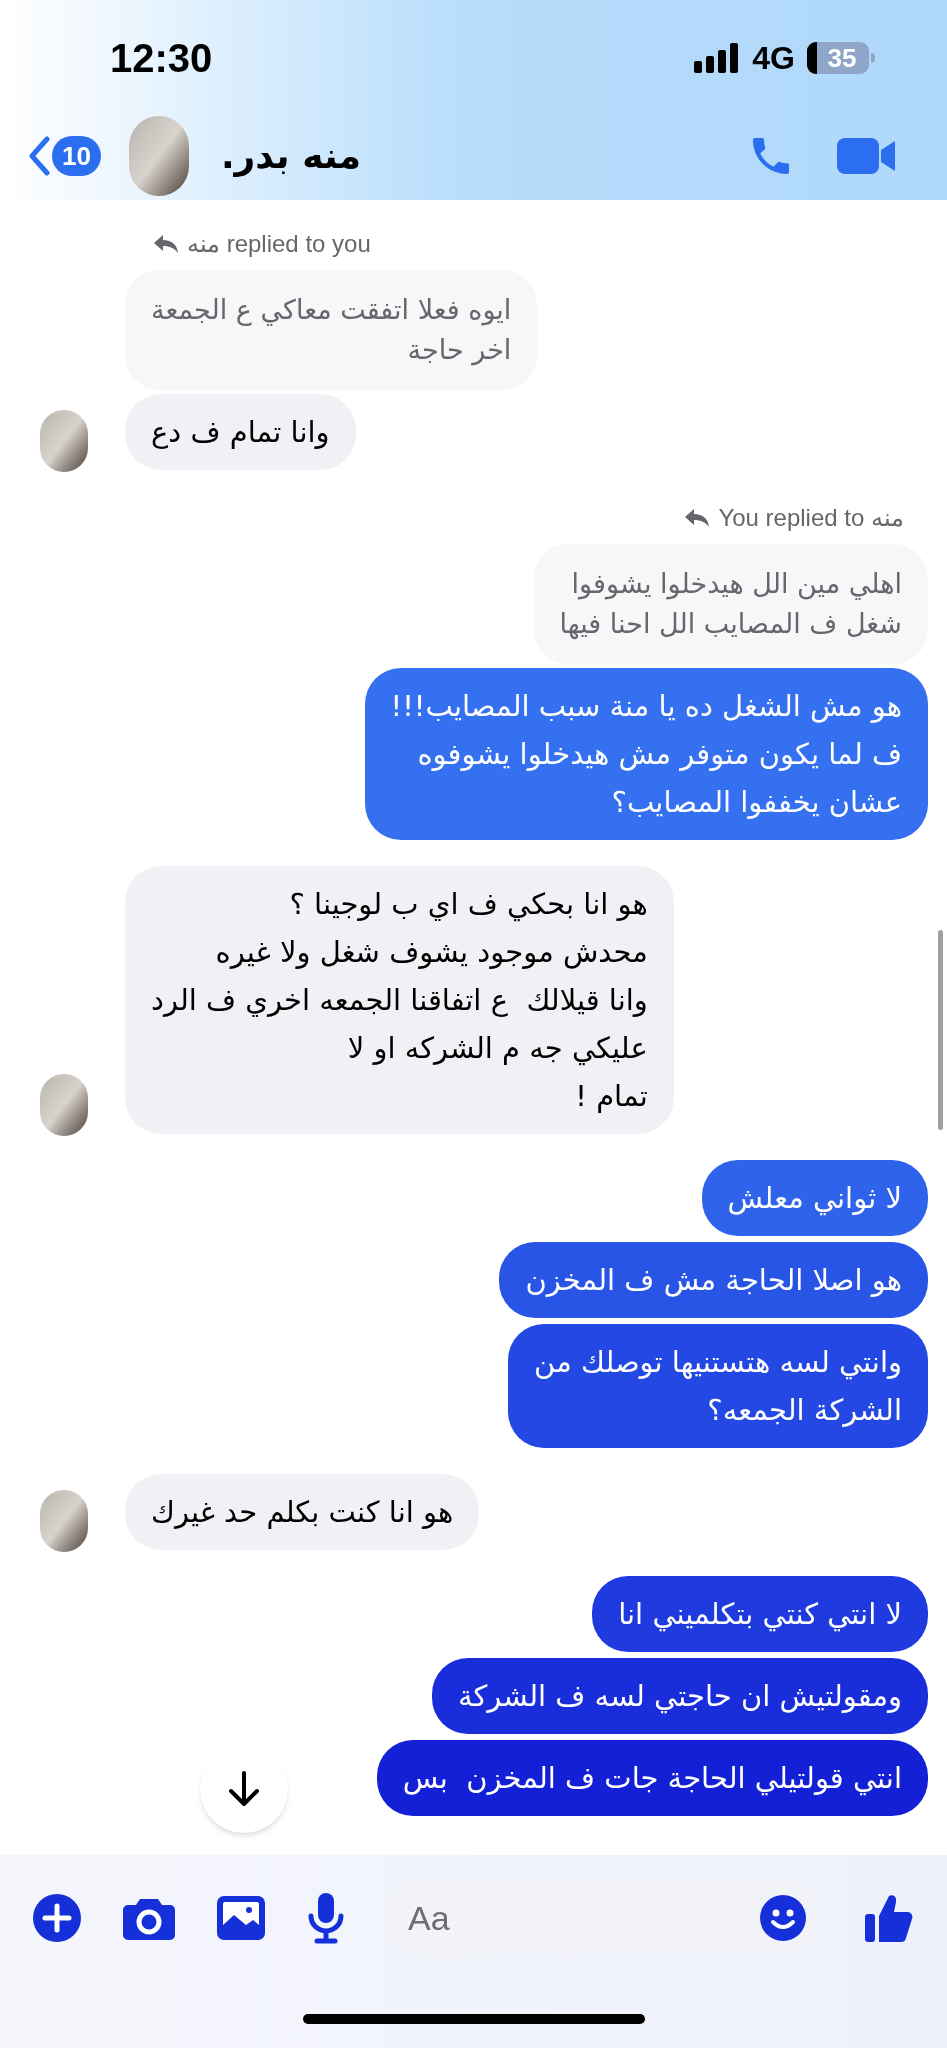  I want to click on signal-icon, so click(717, 58).